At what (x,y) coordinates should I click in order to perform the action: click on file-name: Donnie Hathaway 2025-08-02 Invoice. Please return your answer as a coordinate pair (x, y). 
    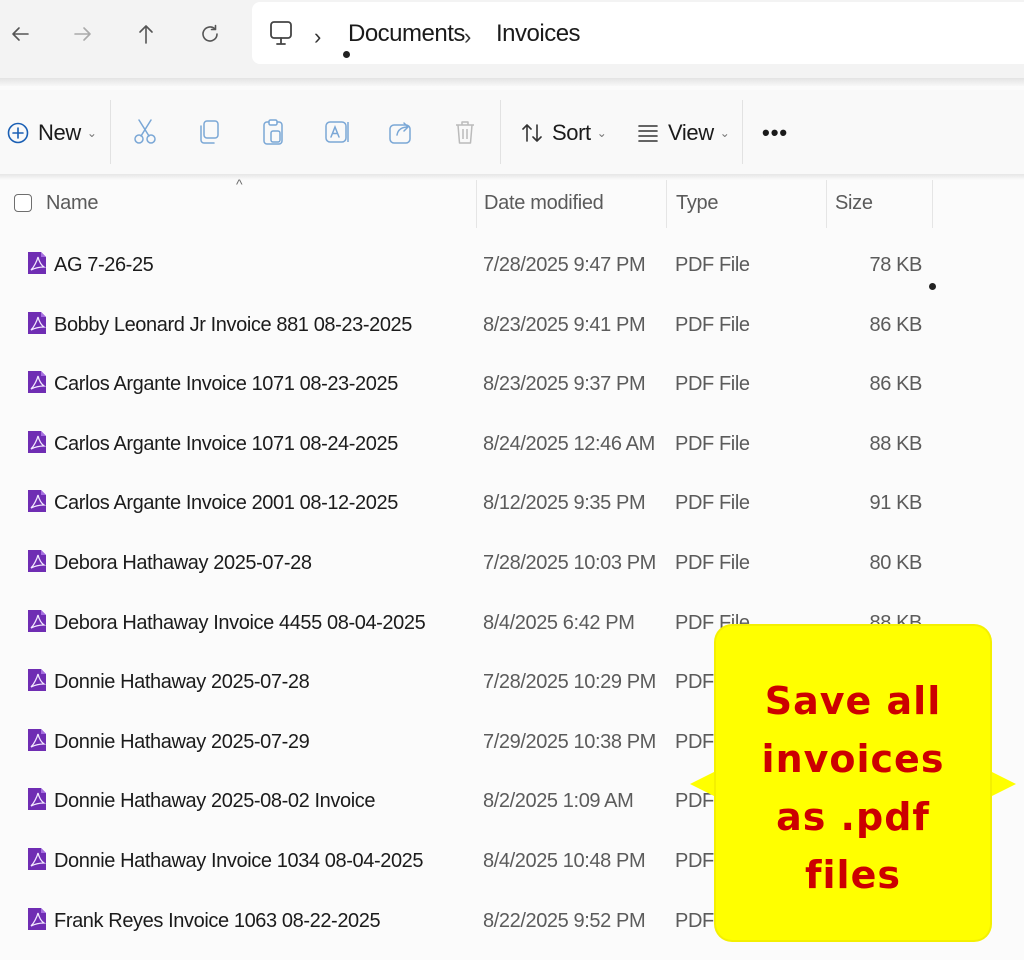
    Looking at the image, I should click on (215, 801).